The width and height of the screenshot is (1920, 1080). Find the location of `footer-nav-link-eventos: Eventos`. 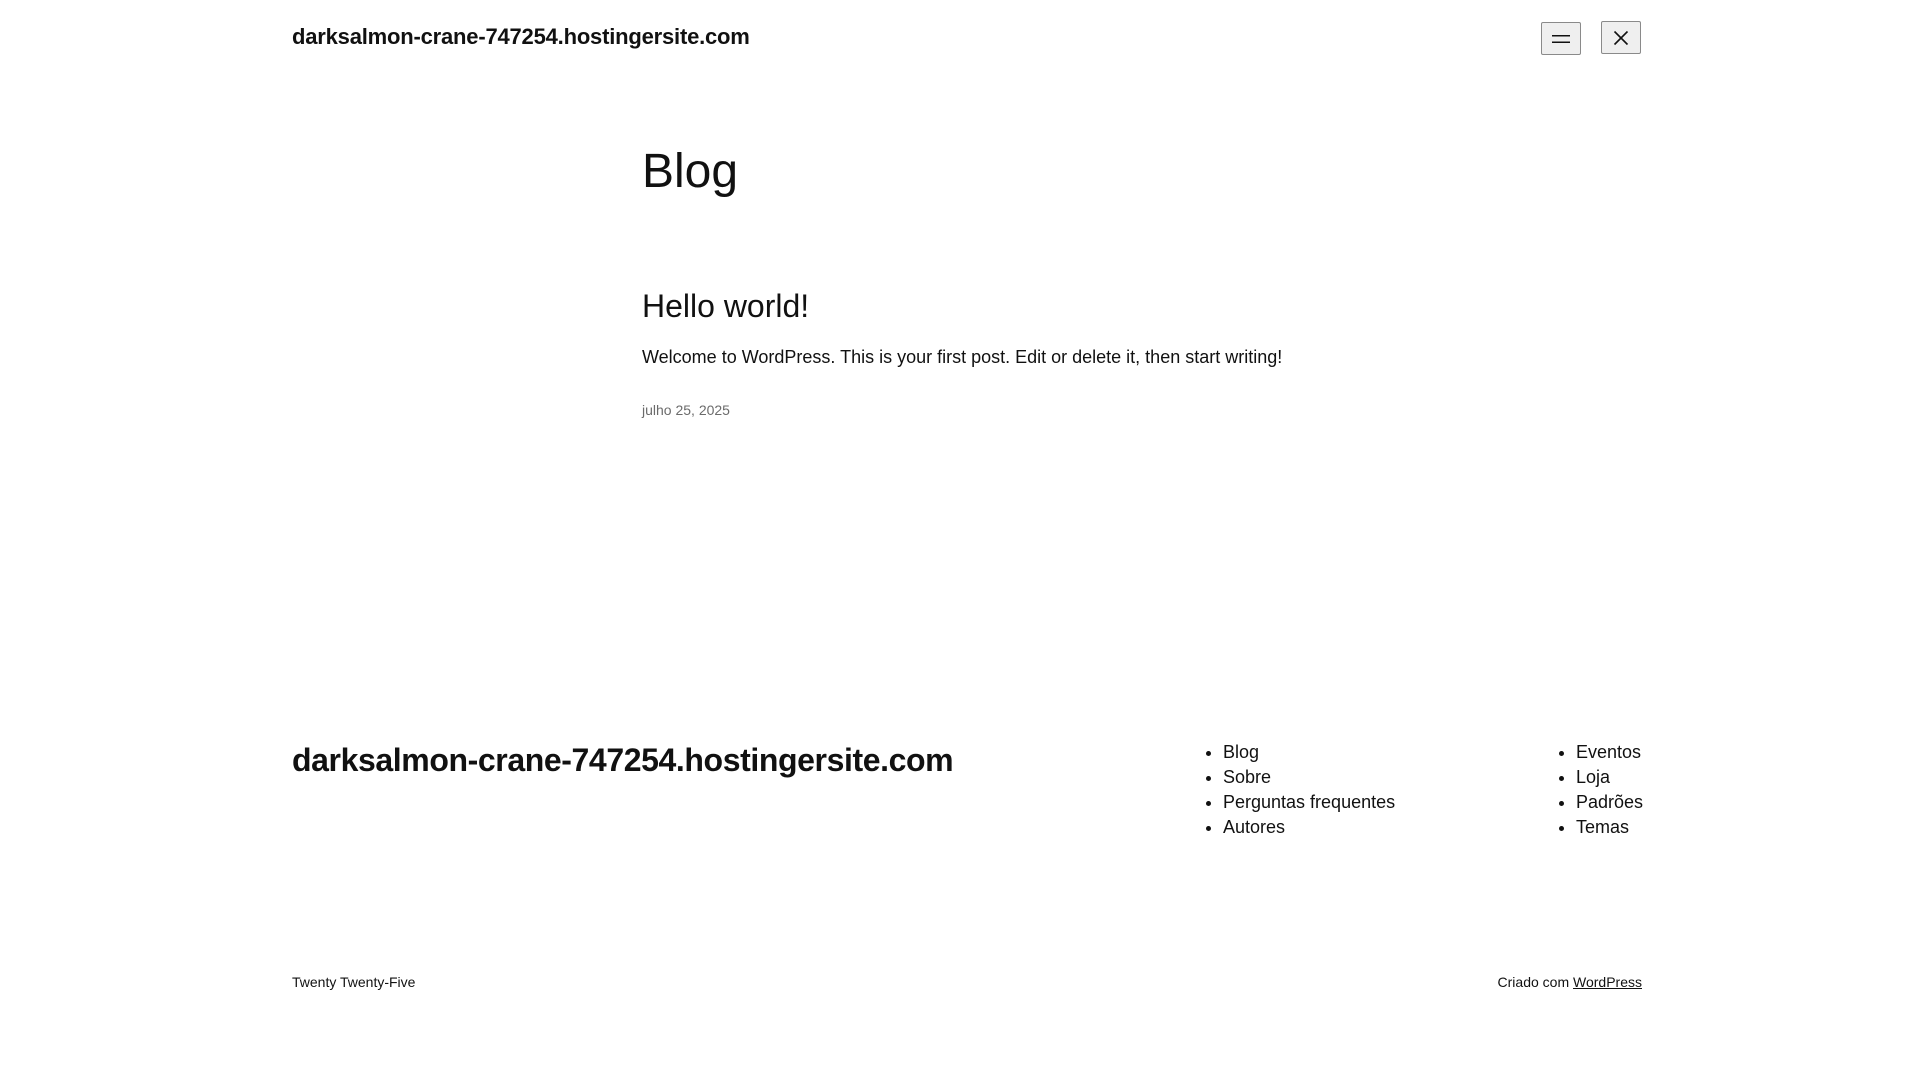

footer-nav-link-eventos: Eventos is located at coordinates (1608, 752).